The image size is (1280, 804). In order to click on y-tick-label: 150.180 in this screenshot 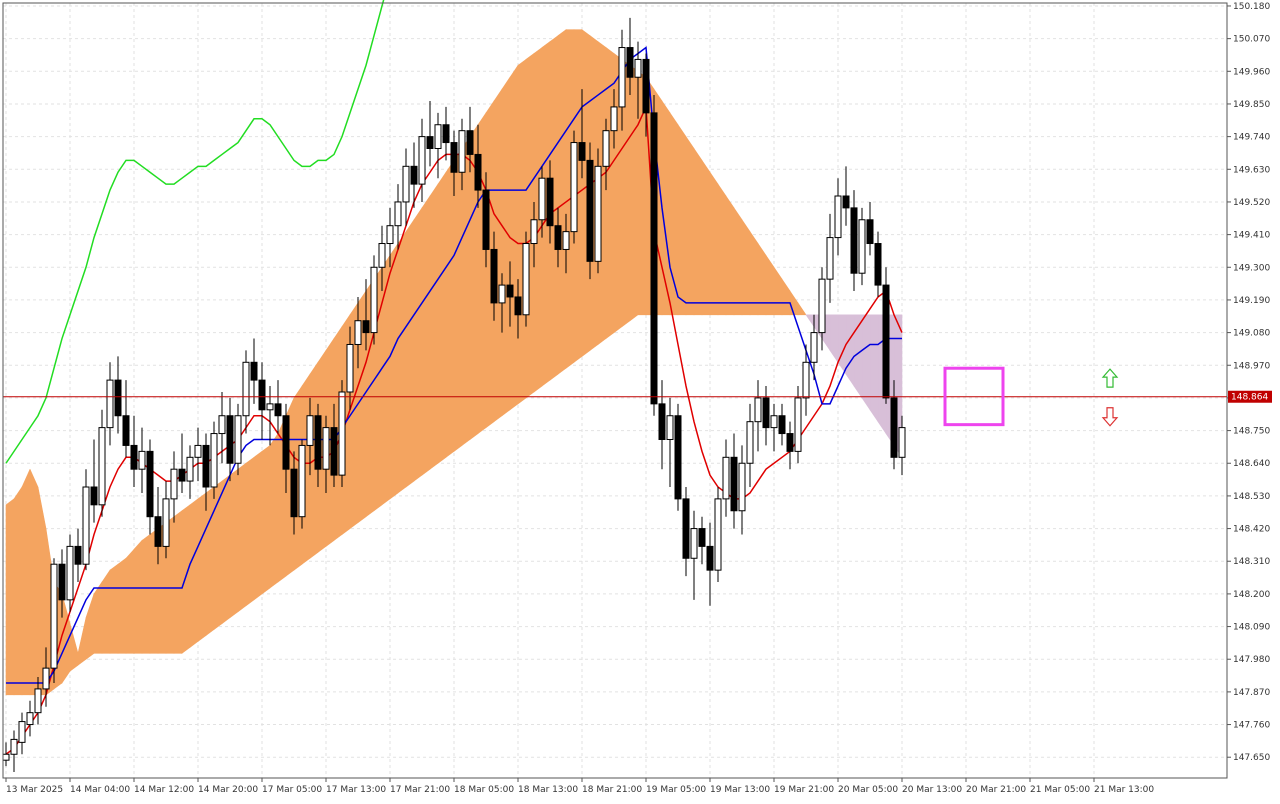, I will do `click(1251, 7)`.